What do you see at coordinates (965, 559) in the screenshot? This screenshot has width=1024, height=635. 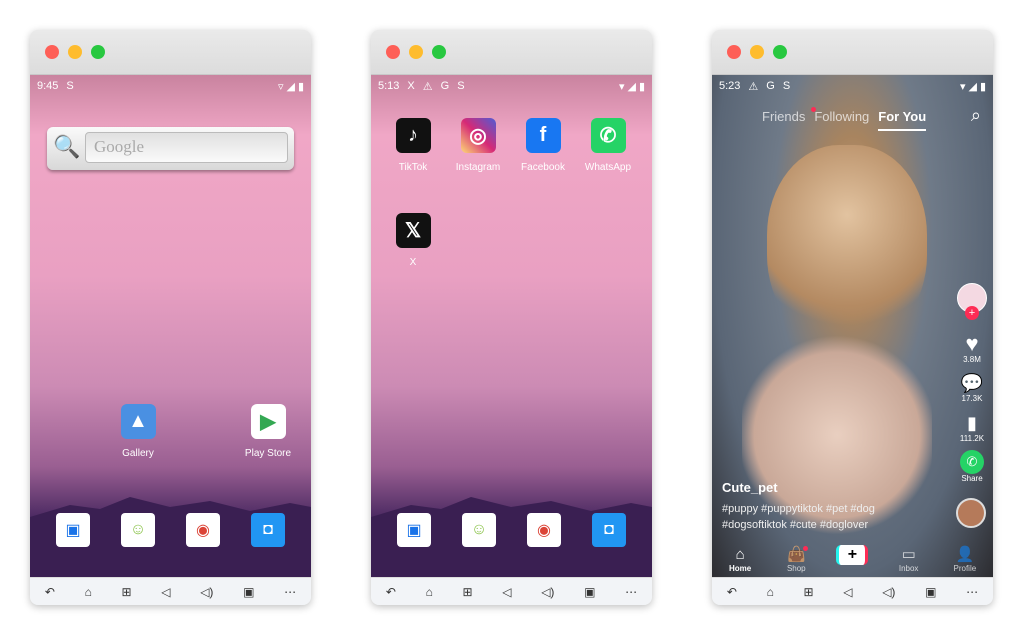 I see `nav-profile: 👤 Profile` at bounding box center [965, 559].